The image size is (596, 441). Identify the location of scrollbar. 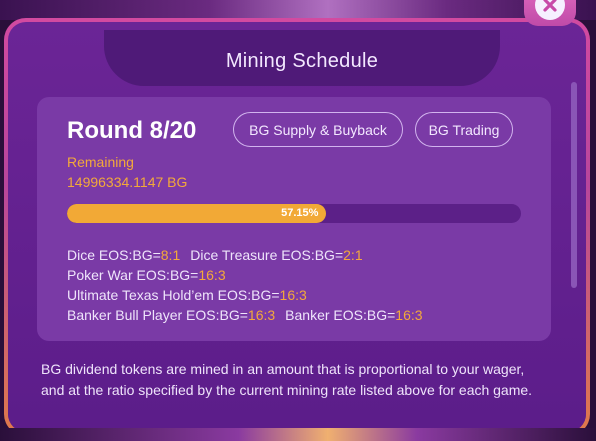
(574, 185).